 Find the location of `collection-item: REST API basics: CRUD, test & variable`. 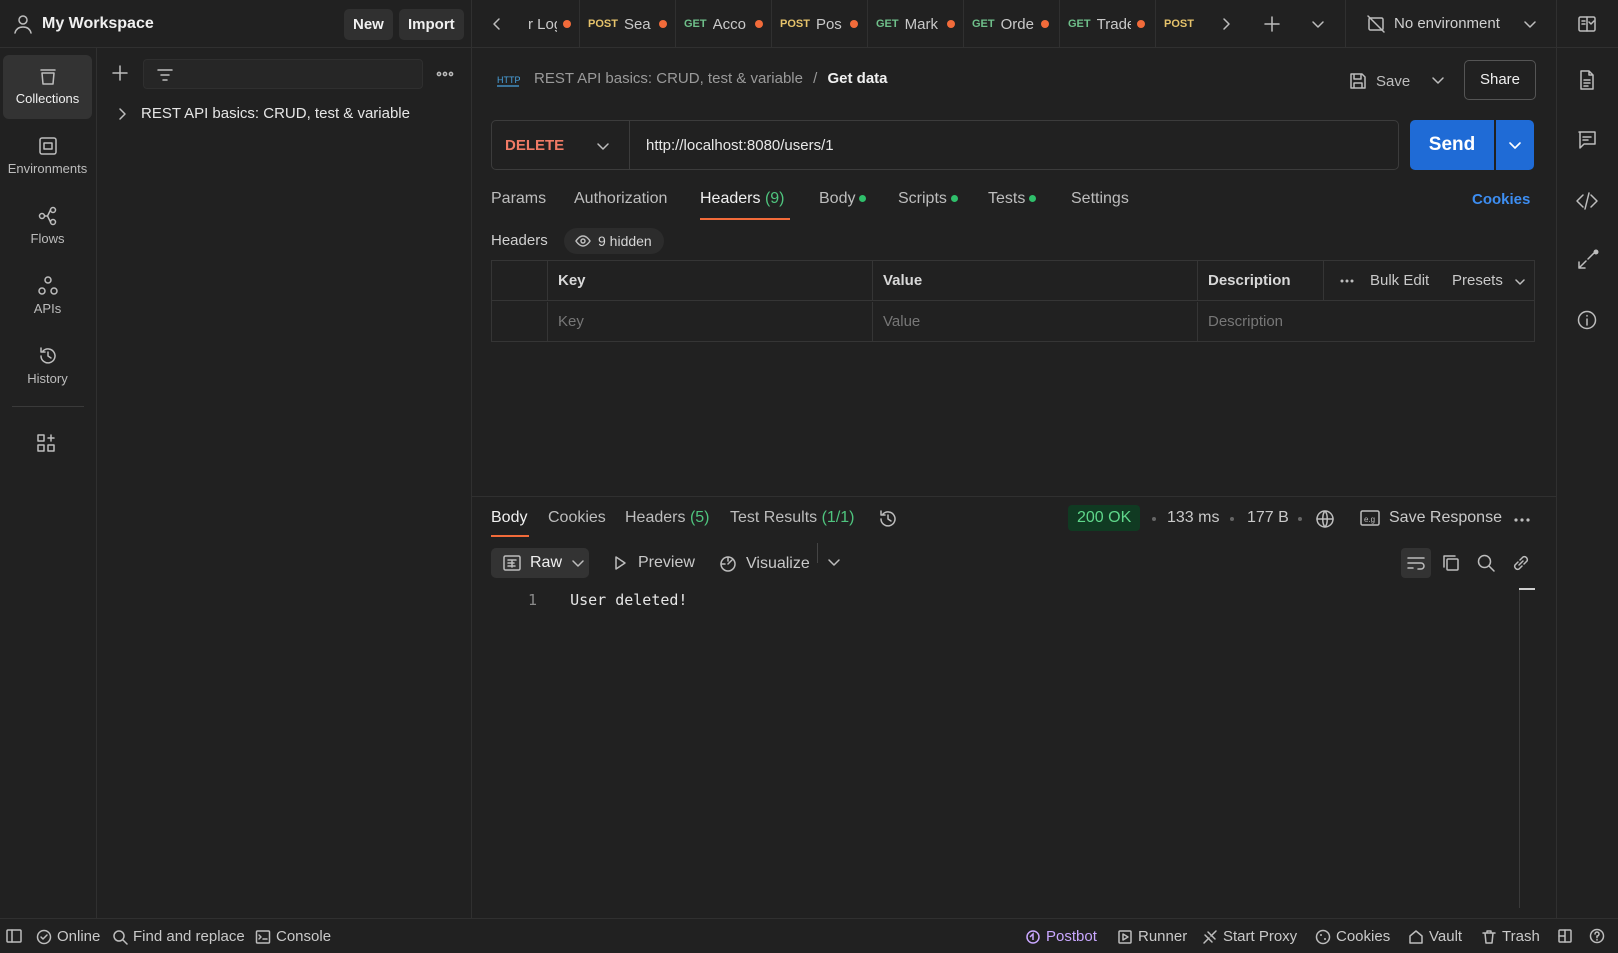

collection-item: REST API basics: CRUD, test & variable is located at coordinates (262, 113).